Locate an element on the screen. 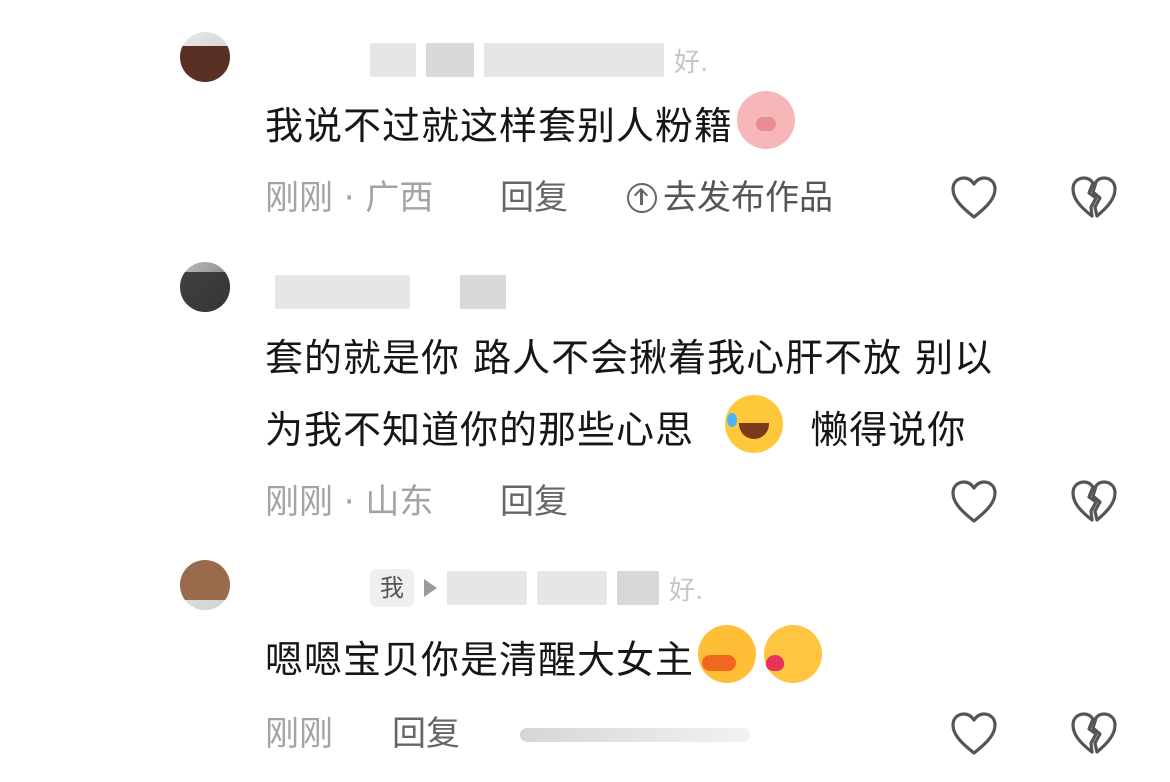 Image resolution: width=1170 pixels, height=782 pixels. me-badge: 我 is located at coordinates (392, 588).